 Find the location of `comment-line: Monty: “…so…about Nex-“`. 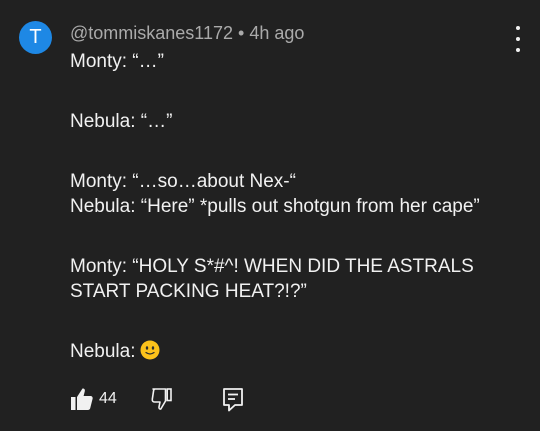

comment-line: Monty: “…so…about Nex-“ is located at coordinates (183, 181).